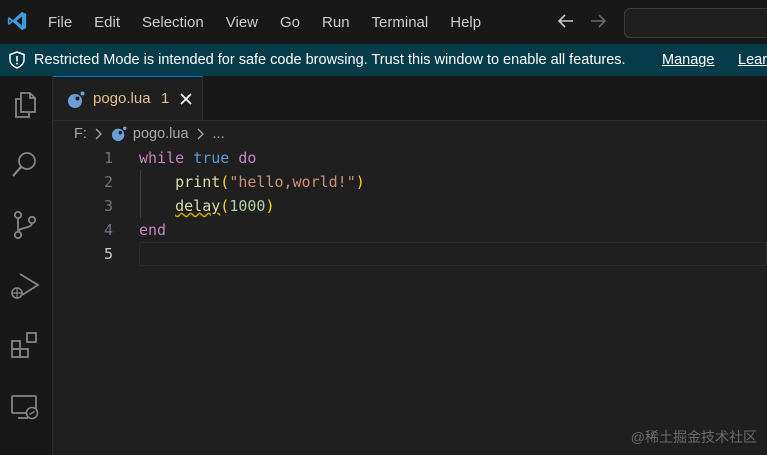 The image size is (767, 455). Describe the element at coordinates (17, 21) in the screenshot. I see `vscode-logo` at that location.